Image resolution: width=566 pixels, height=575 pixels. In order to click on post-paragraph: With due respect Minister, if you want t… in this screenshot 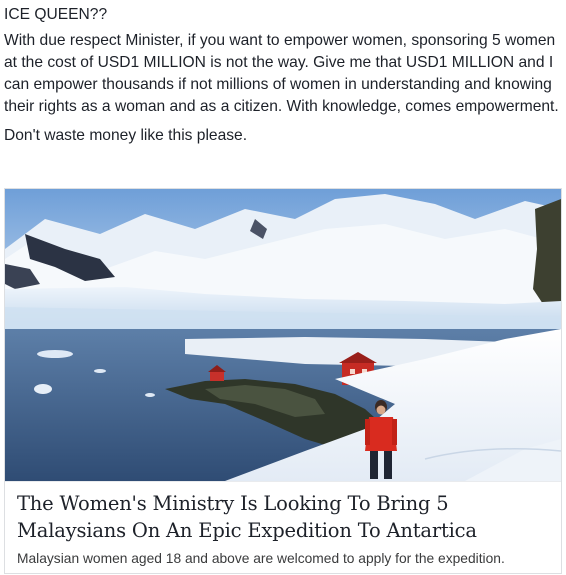, I will do `click(281, 73)`.